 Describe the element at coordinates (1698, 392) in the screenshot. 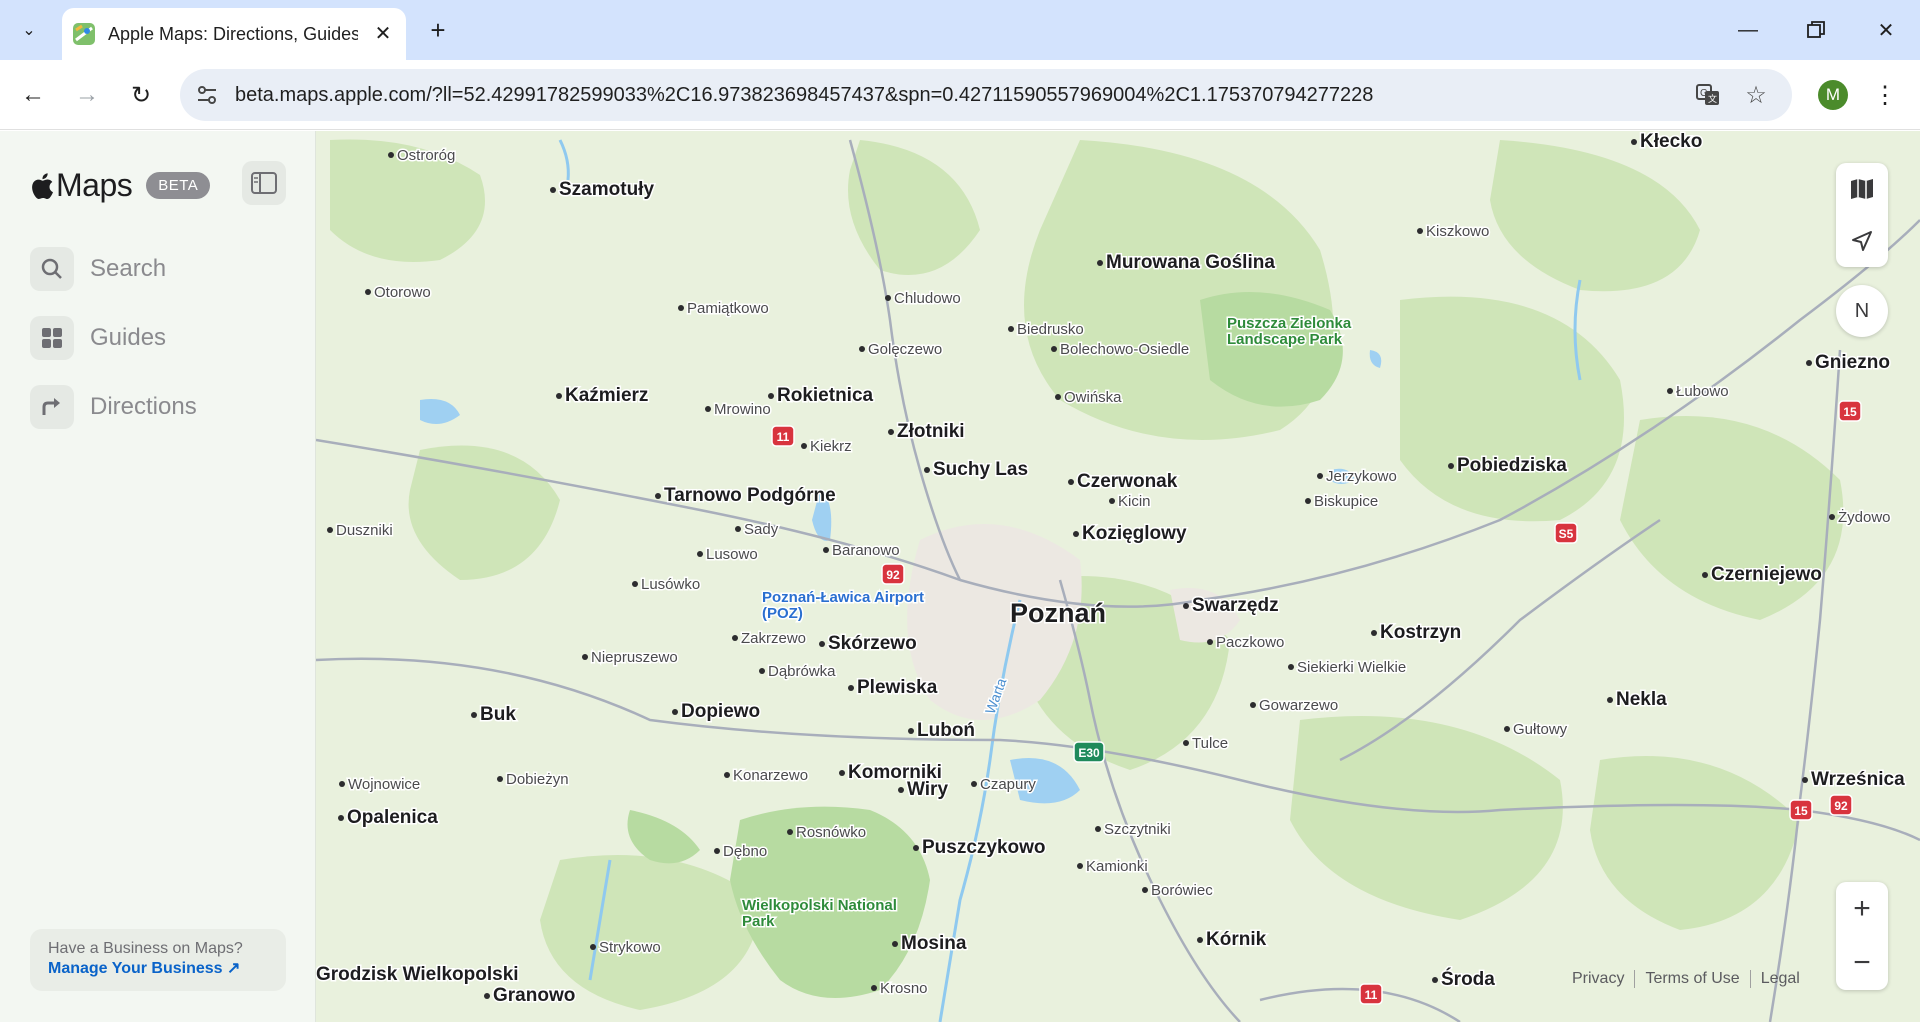

I see `place-label: Łubowo` at that location.